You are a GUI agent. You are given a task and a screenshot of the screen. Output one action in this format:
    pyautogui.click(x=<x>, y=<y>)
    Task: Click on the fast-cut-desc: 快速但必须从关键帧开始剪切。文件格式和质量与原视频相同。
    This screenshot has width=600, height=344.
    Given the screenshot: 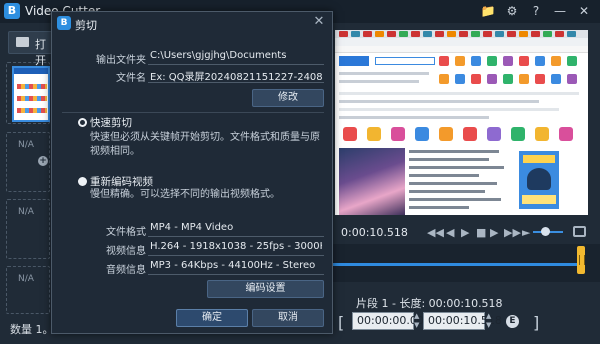 What is the action you would take?
    pyautogui.click(x=205, y=144)
    